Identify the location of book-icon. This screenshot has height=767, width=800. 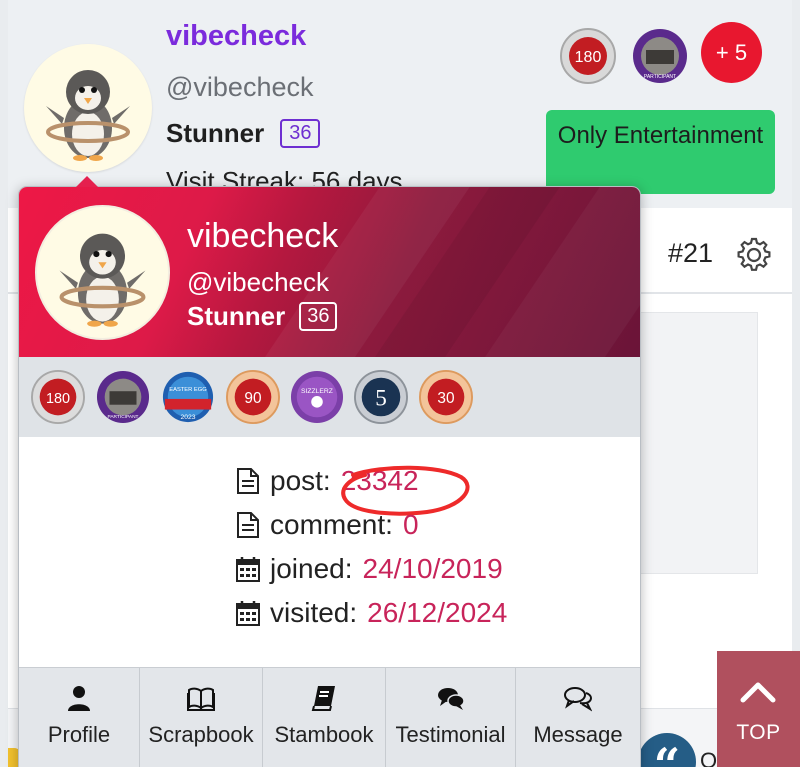
(323, 698).